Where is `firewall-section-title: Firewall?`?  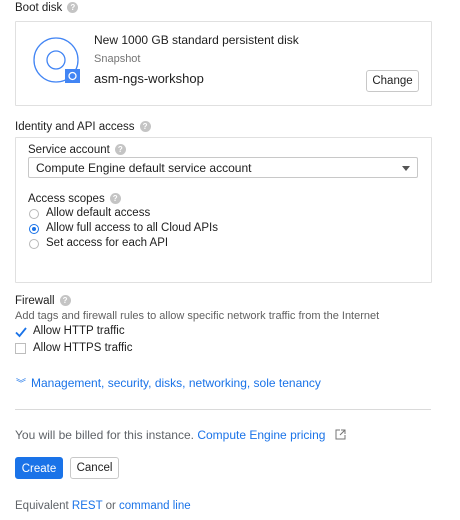 firewall-section-title: Firewall? is located at coordinates (43, 301).